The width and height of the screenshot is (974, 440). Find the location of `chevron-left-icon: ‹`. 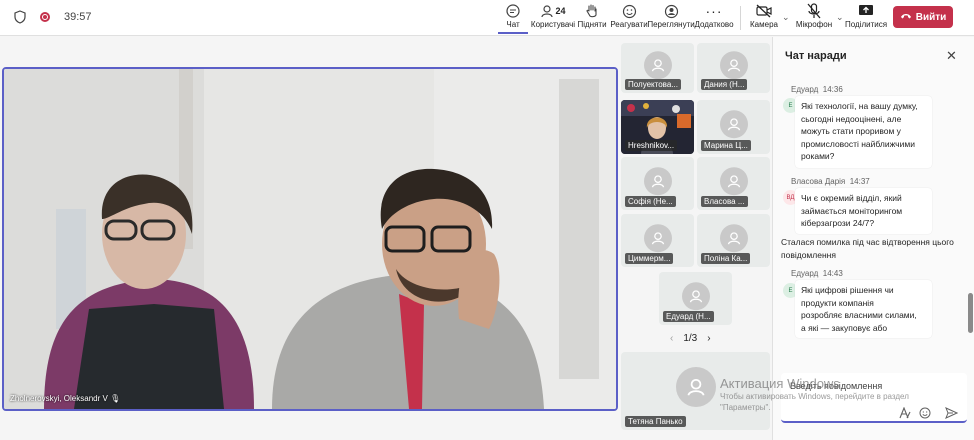

chevron-left-icon: ‹ is located at coordinates (671, 338).